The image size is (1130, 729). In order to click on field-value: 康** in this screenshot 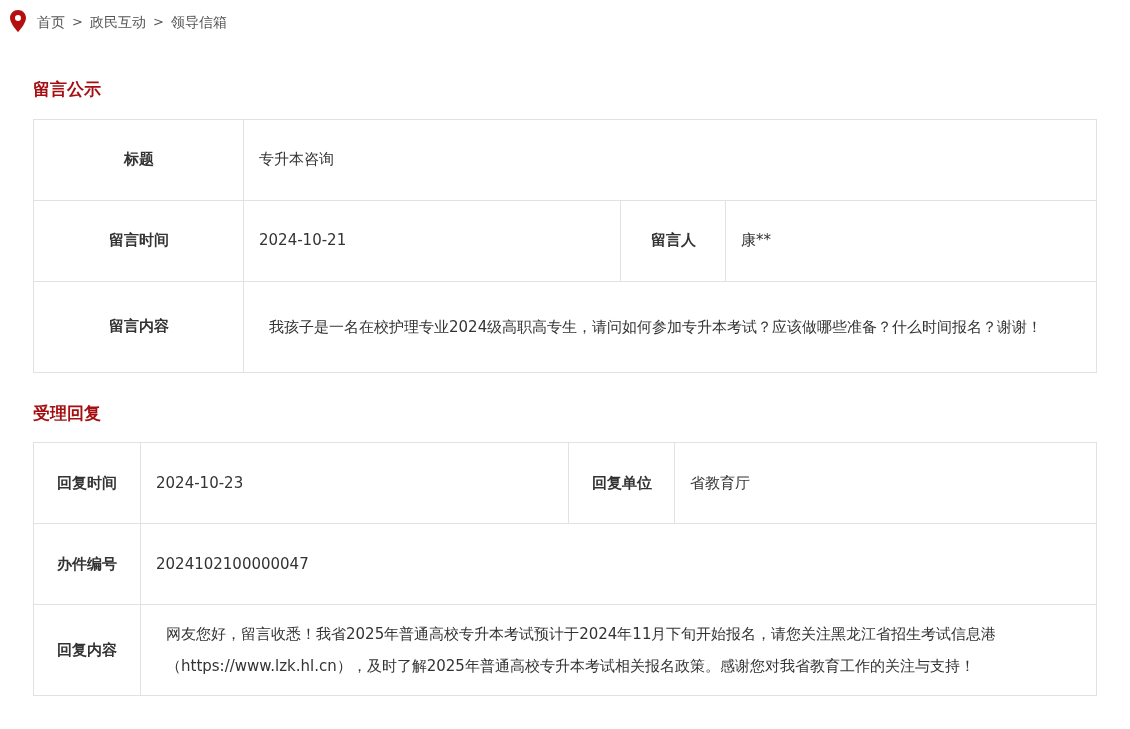, I will do `click(911, 241)`.